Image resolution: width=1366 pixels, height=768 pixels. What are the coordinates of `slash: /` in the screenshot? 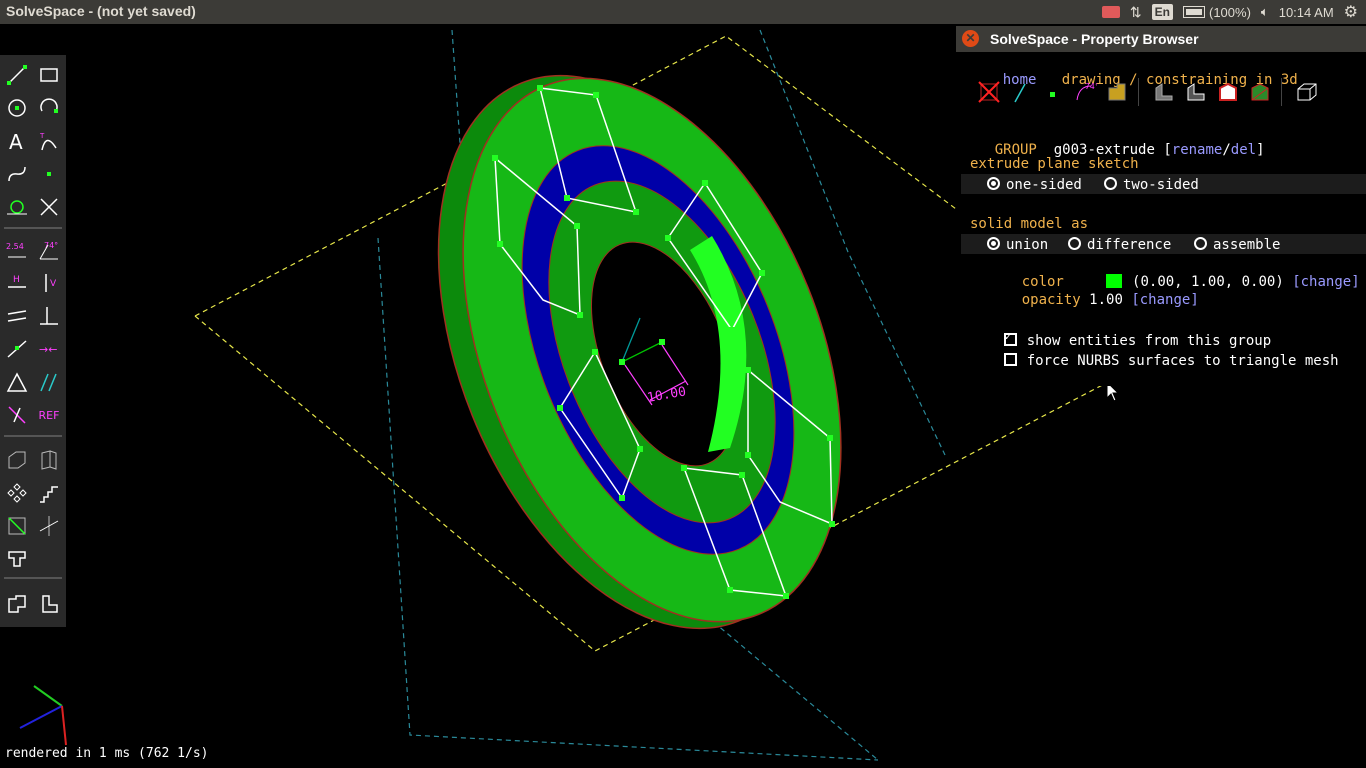 It's located at (1226, 150).